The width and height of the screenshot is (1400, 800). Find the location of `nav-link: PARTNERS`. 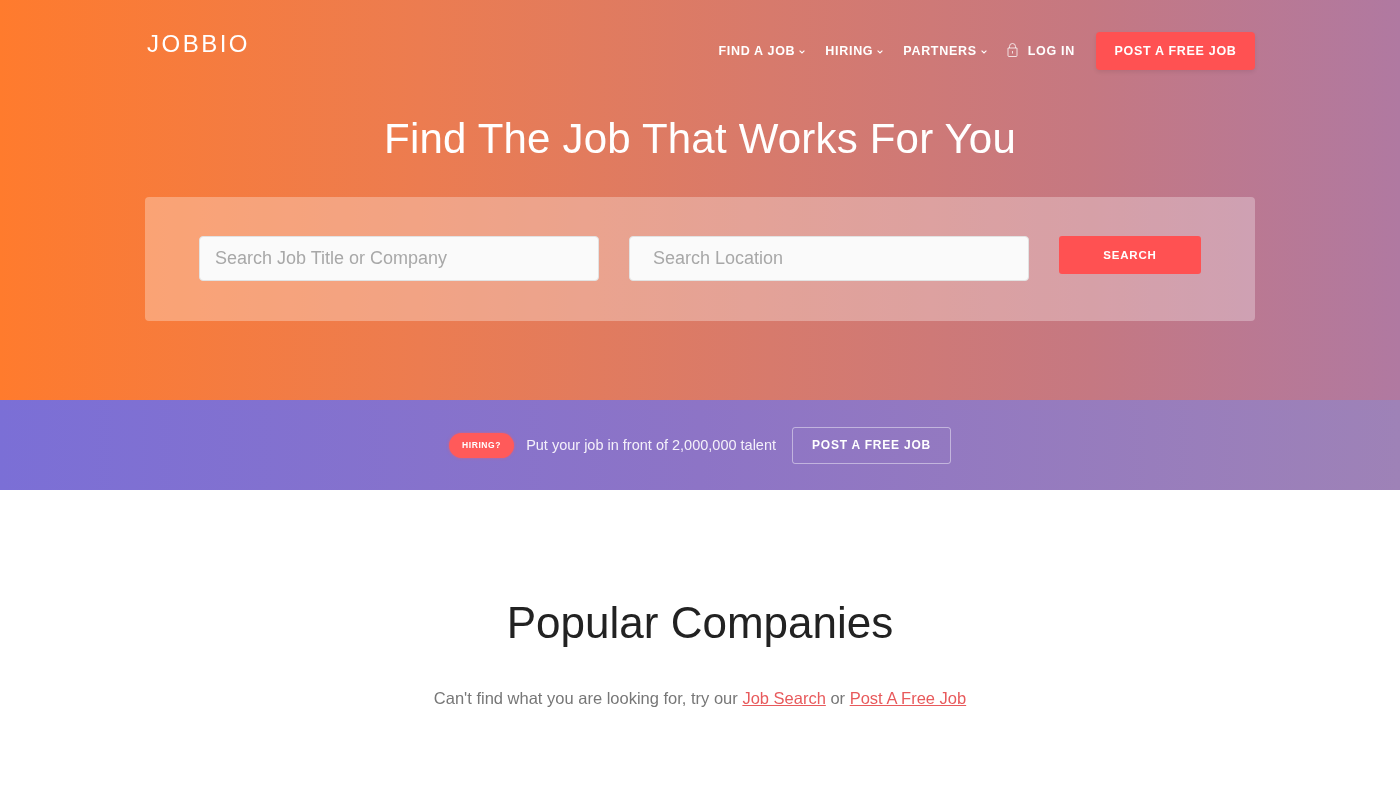

nav-link: PARTNERS is located at coordinates (945, 51).